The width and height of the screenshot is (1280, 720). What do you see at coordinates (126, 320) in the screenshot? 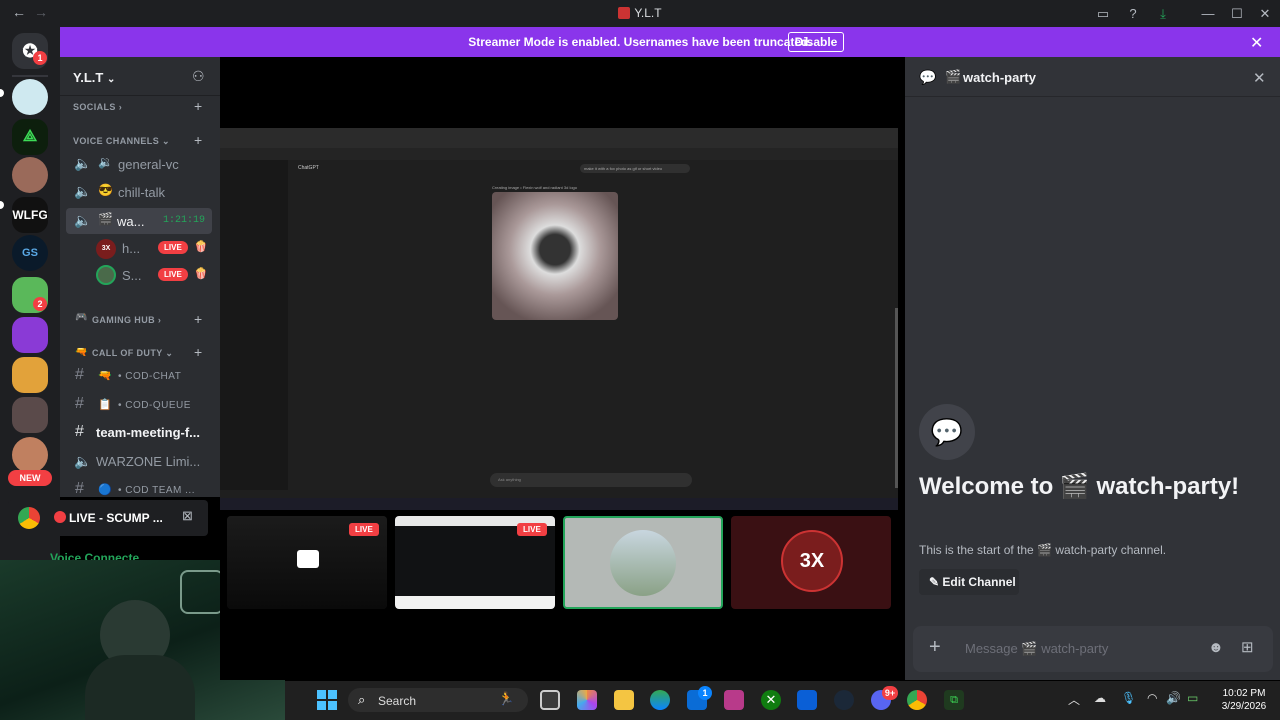
I see `category-gaming-hub: GAMING HUB ›` at bounding box center [126, 320].